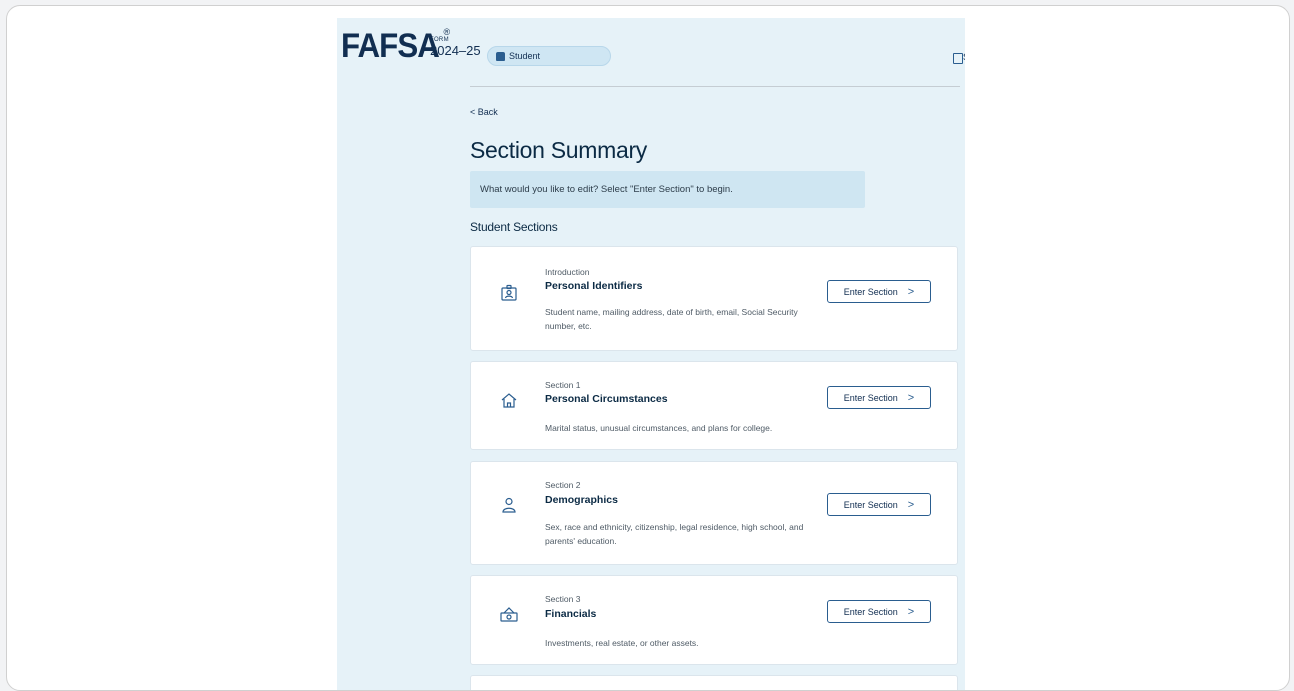  I want to click on role-label: Student, so click(525, 56).